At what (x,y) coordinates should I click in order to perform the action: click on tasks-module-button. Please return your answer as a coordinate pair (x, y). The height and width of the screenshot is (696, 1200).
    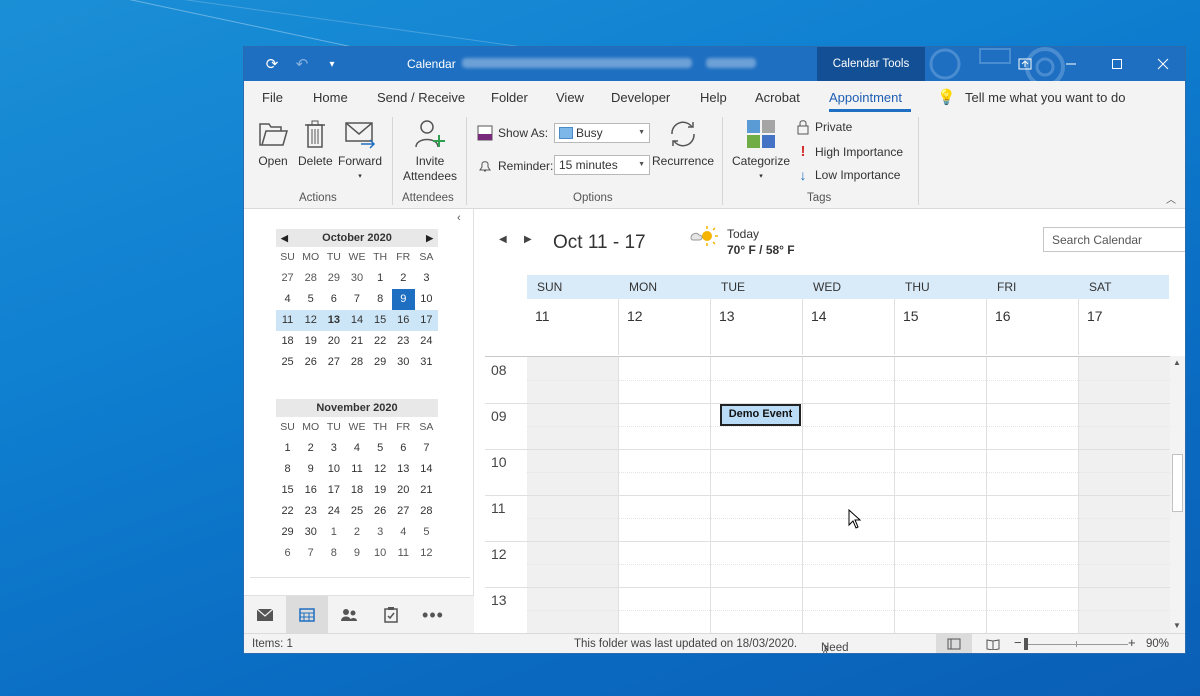
    Looking at the image, I should click on (391, 615).